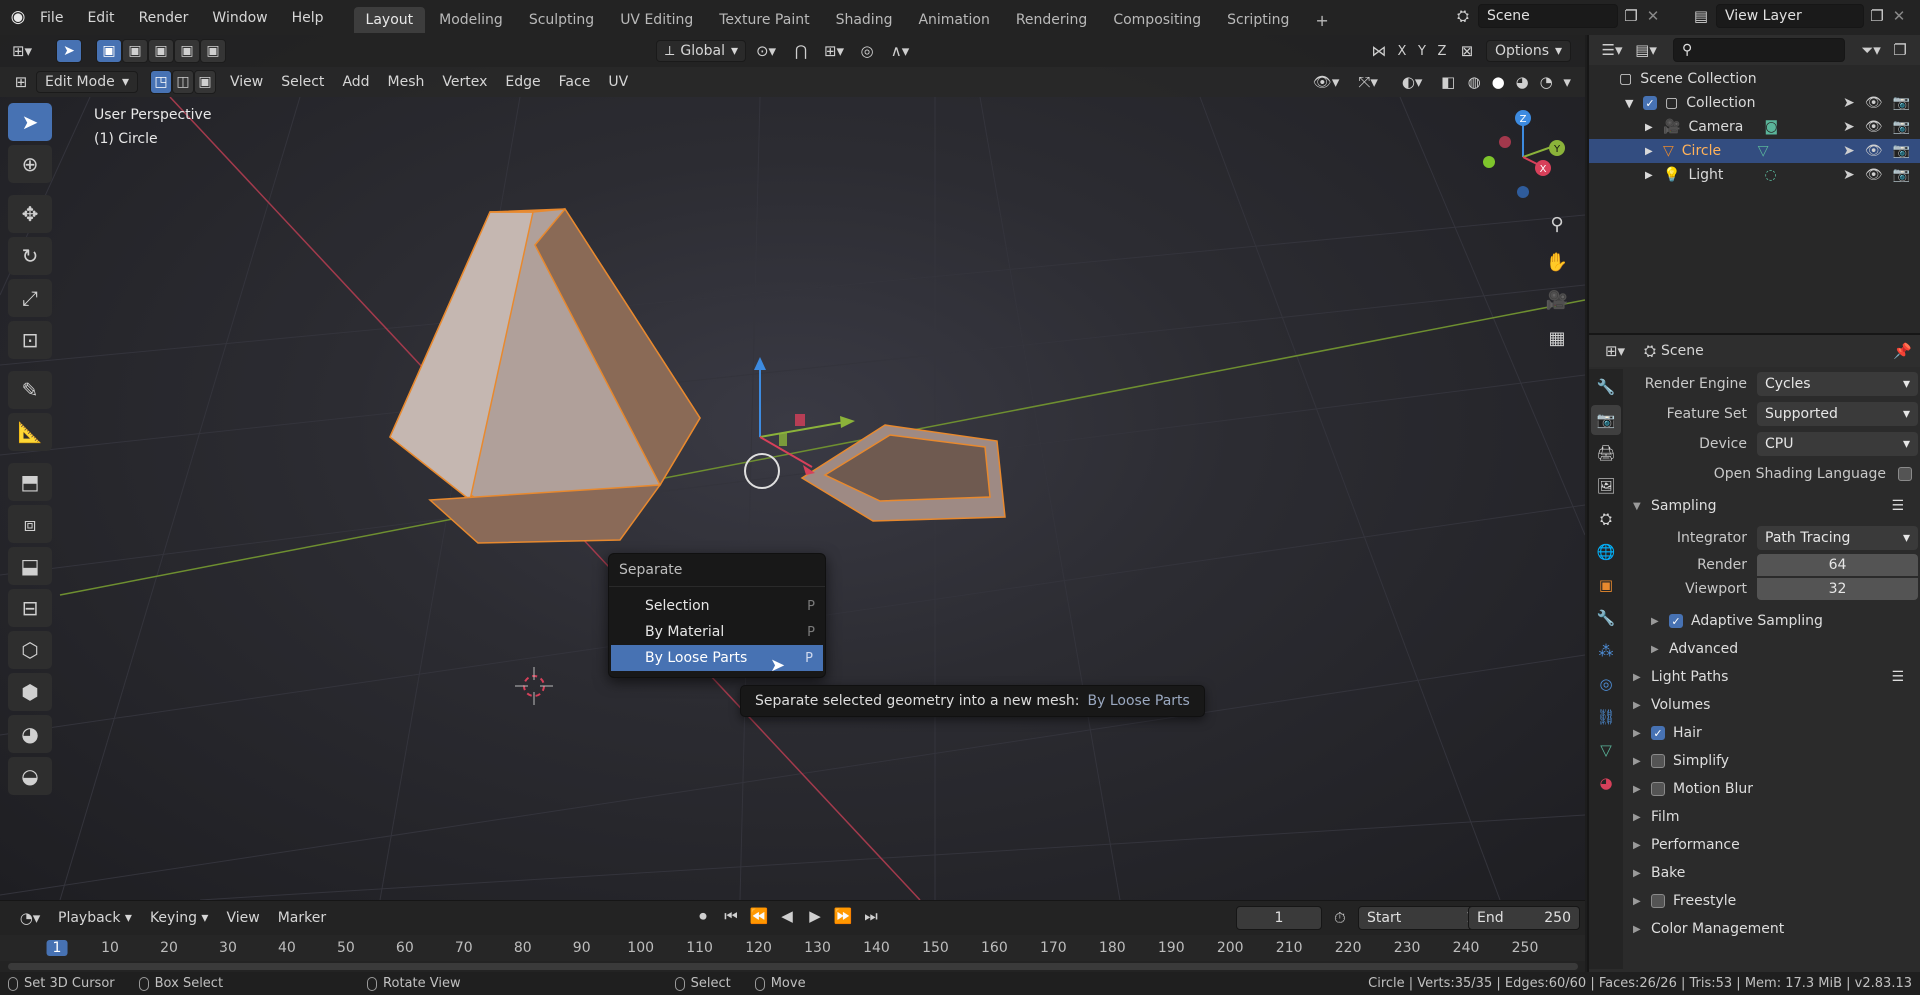  I want to click on color-management-panel: ▶ Color Management, so click(1771, 929).